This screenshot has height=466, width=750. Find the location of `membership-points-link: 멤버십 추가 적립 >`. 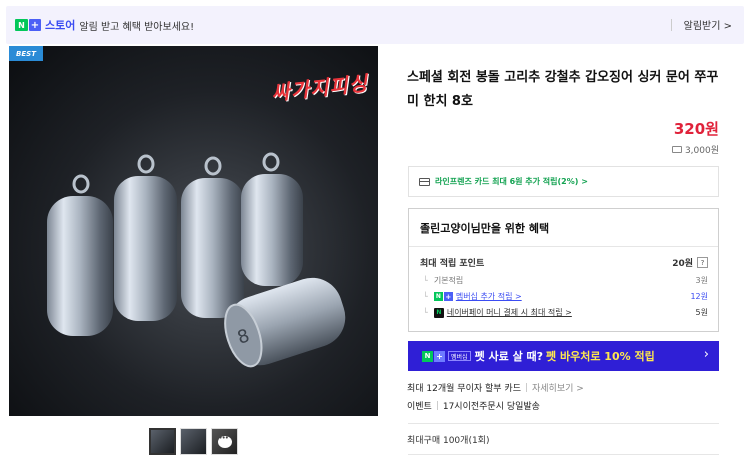

membership-points-link: 멤버십 추가 적립 > is located at coordinates (489, 296).